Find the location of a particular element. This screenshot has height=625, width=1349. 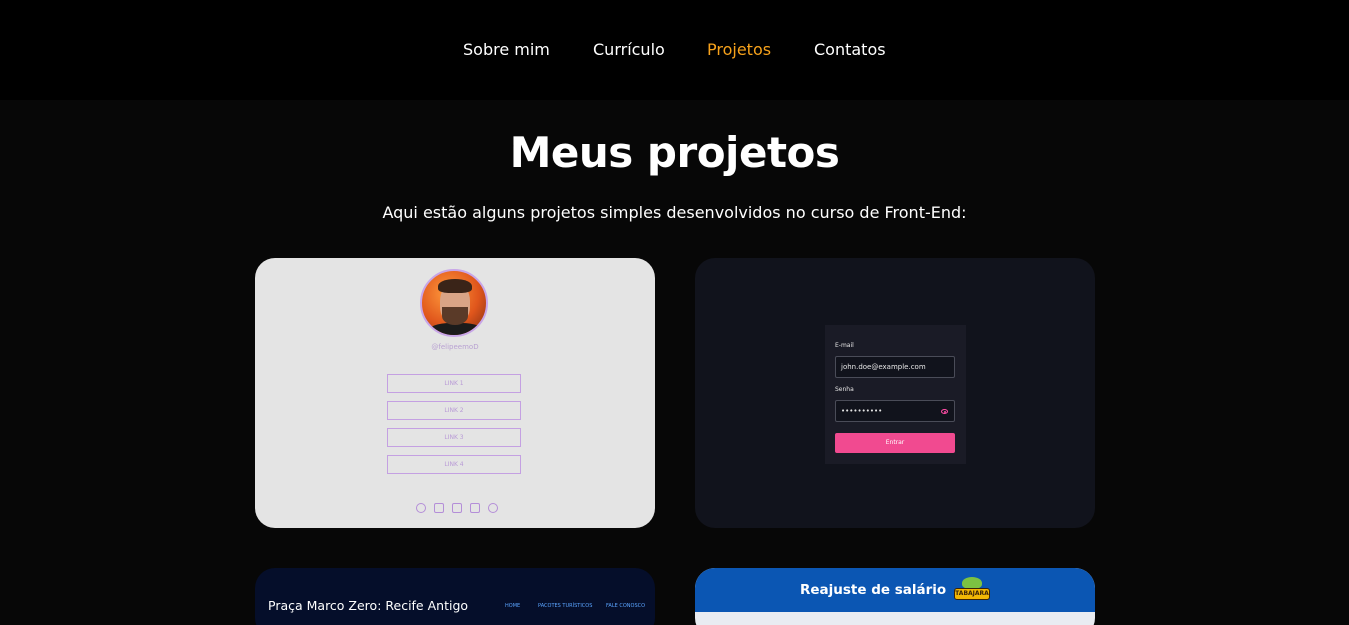

project-title: Reajuste de salário is located at coordinates (873, 590).